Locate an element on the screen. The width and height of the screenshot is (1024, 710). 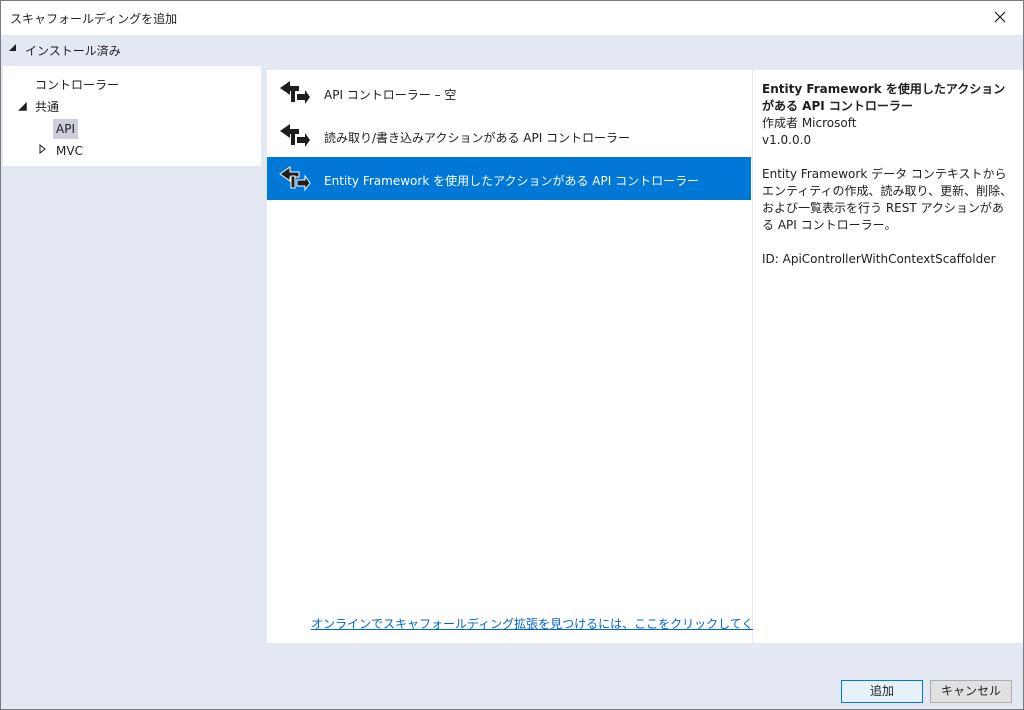
close-button is located at coordinates (1000, 17).